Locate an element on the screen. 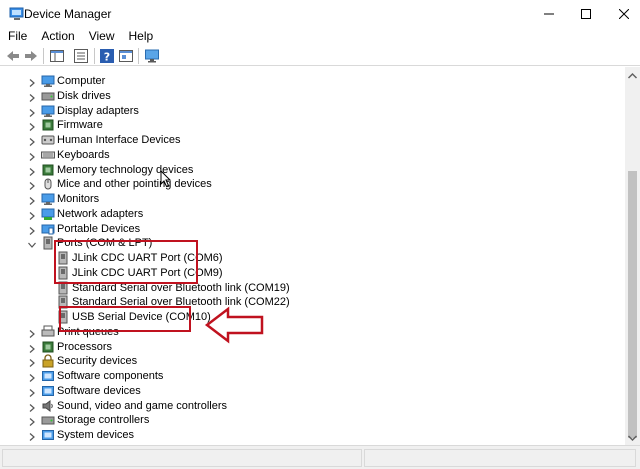  mouse-cursor-icon is located at coordinates (166, 179).